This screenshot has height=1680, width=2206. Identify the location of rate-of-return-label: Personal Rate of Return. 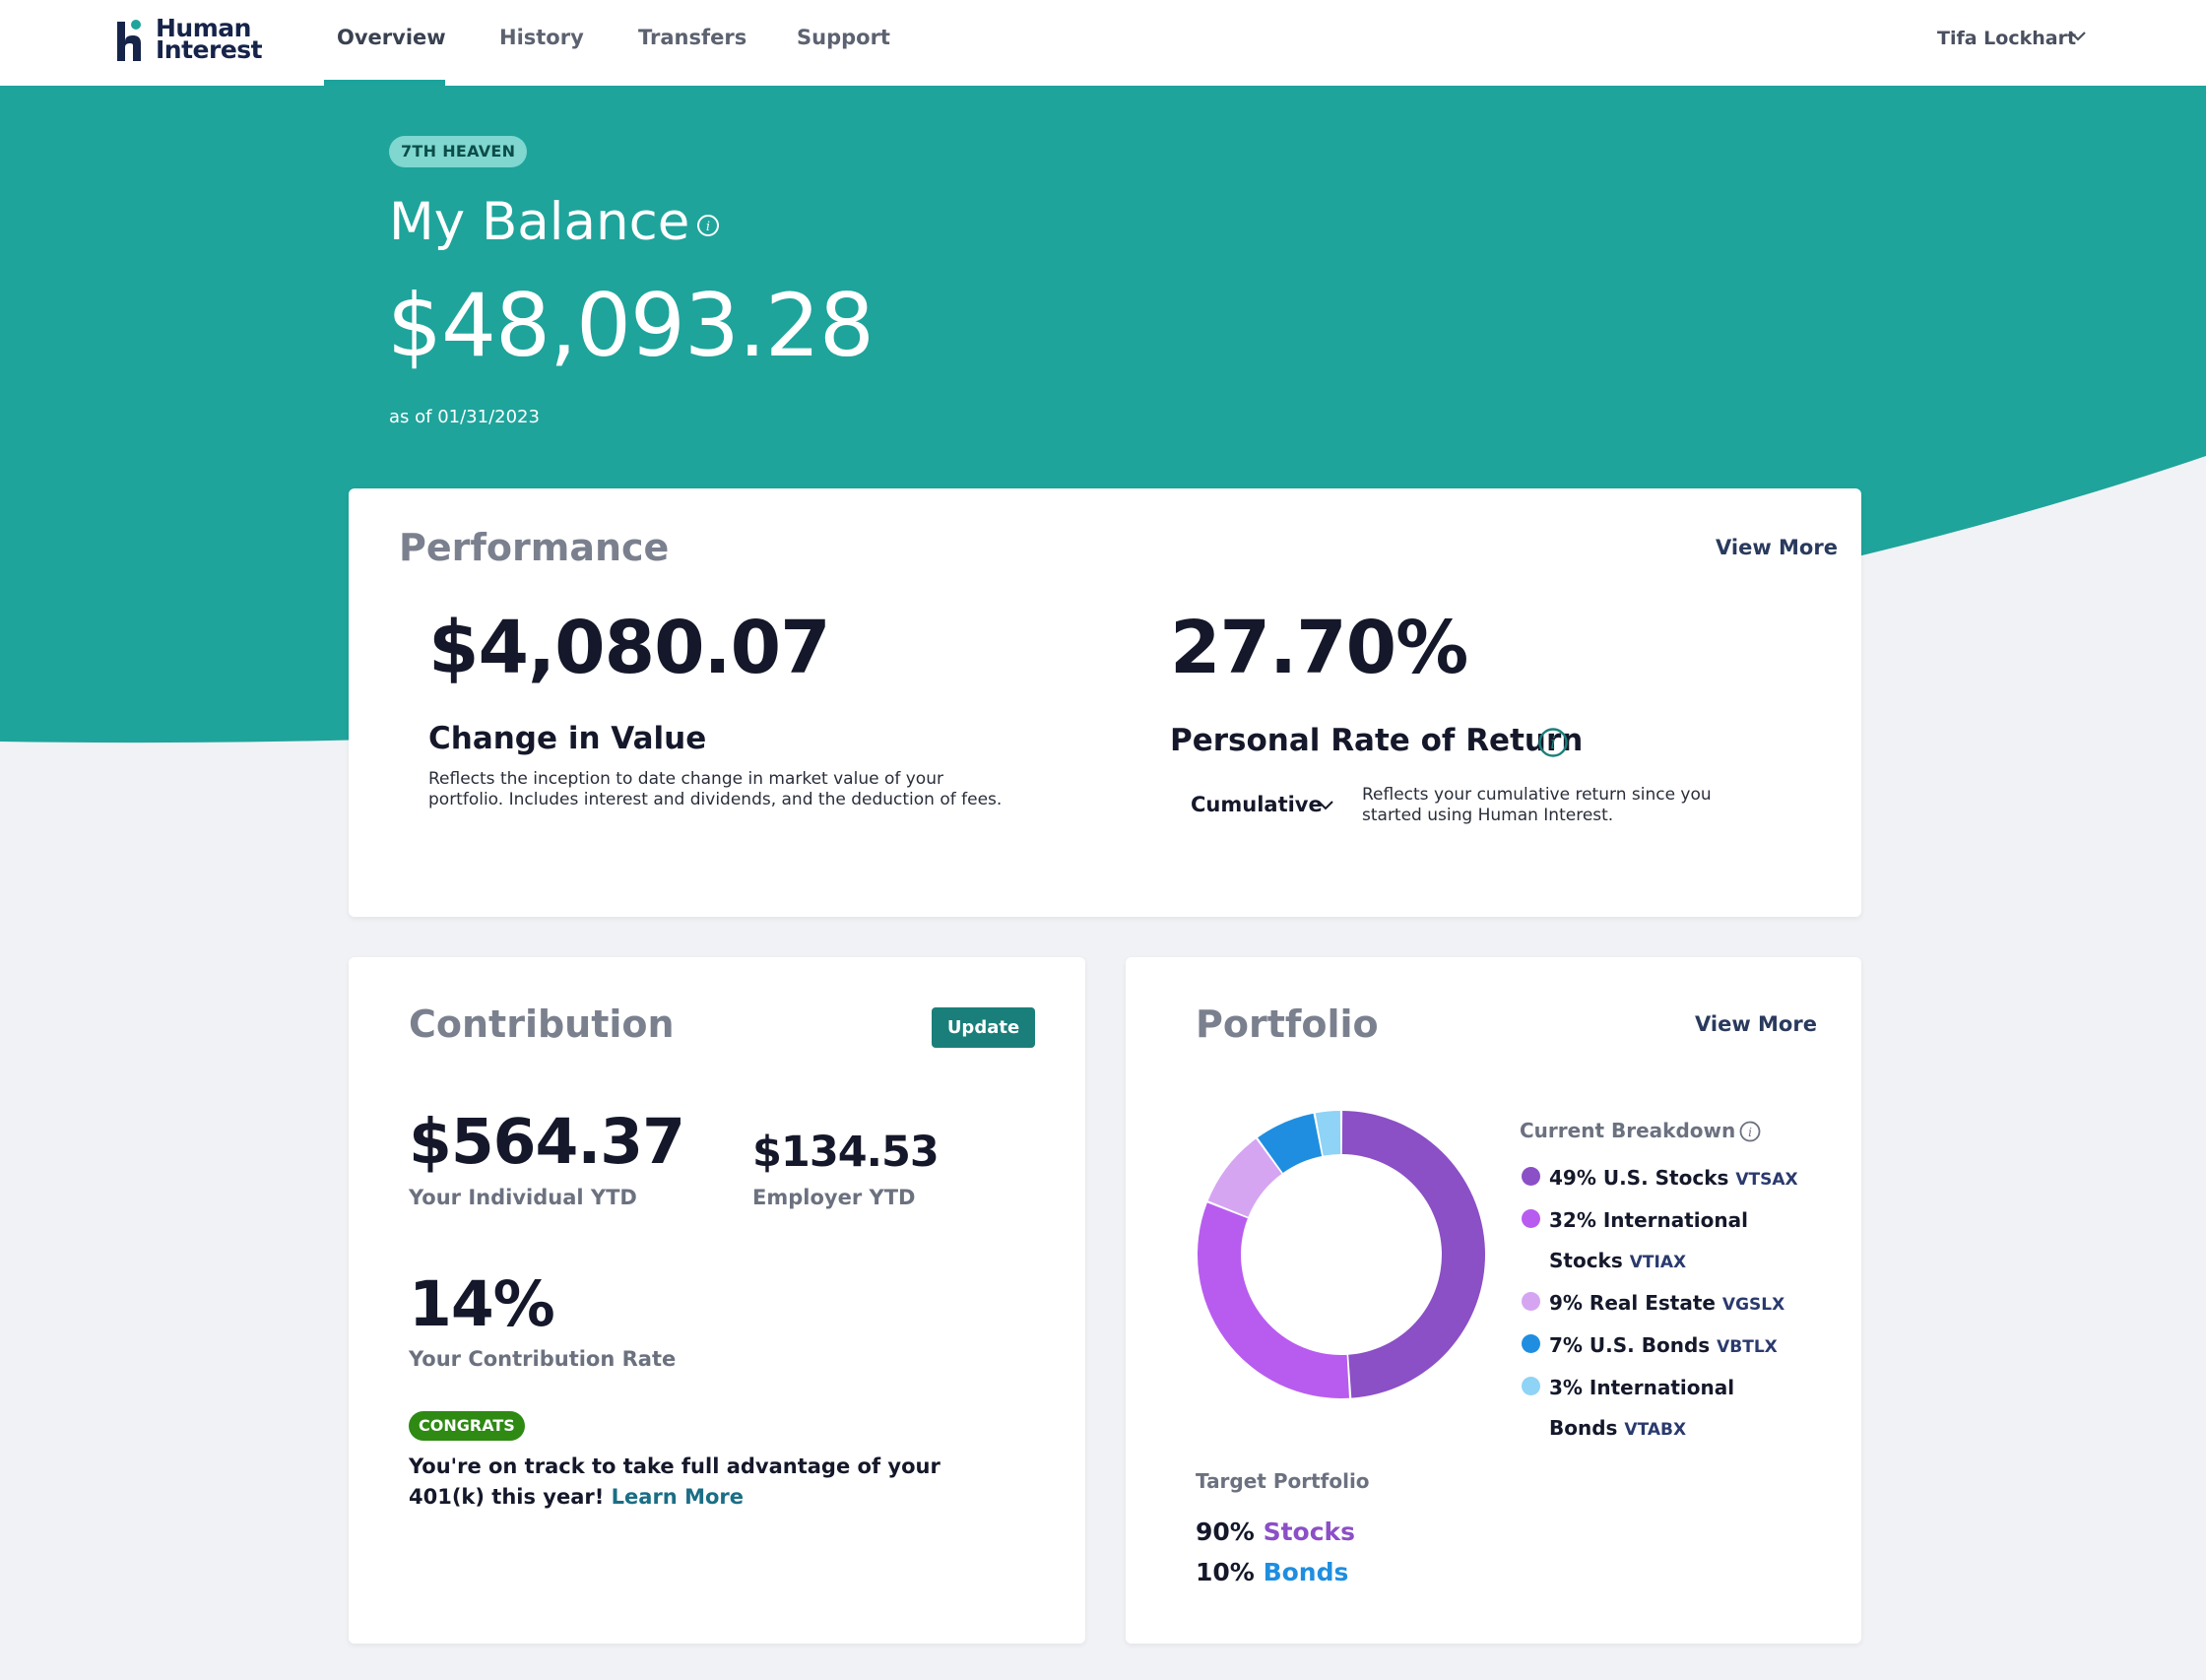
(1377, 740).